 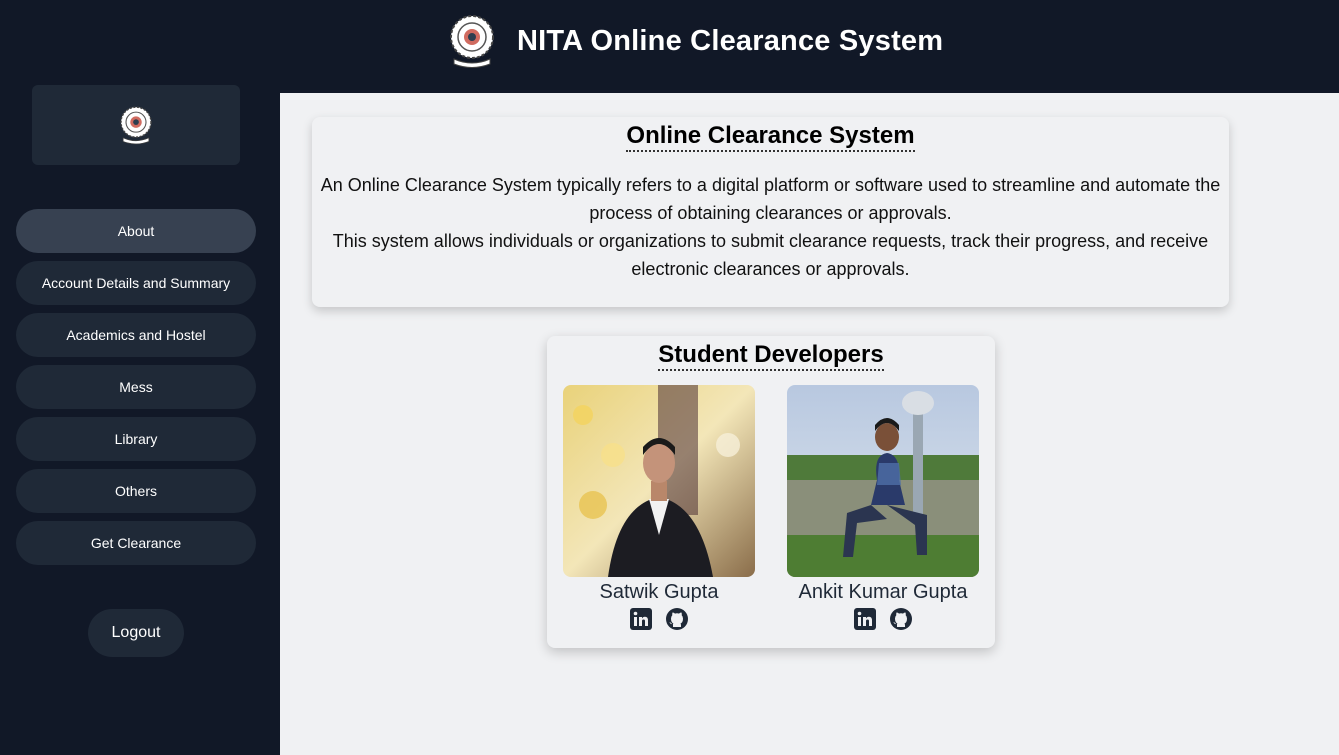 I want to click on about-heading: Online Clearance System, so click(x=770, y=137).